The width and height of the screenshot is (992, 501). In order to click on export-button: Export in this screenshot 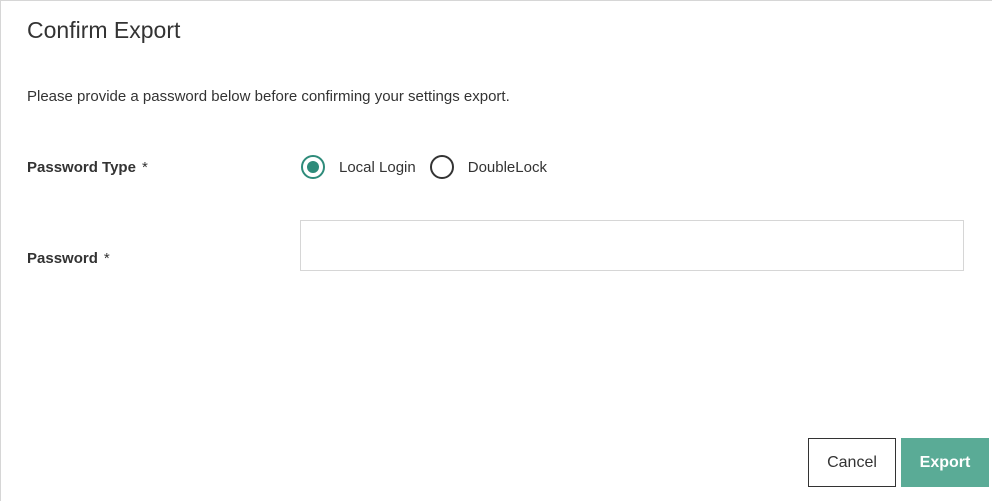, I will do `click(945, 462)`.